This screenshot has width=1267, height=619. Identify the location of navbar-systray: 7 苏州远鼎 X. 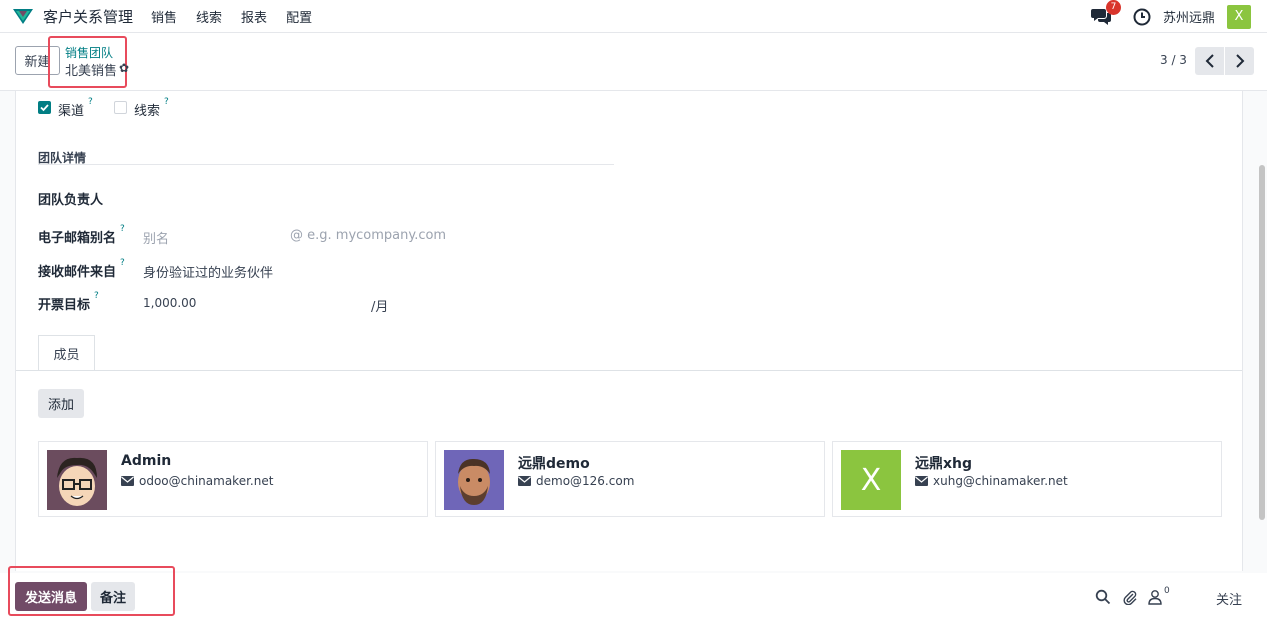
(1170, 16).